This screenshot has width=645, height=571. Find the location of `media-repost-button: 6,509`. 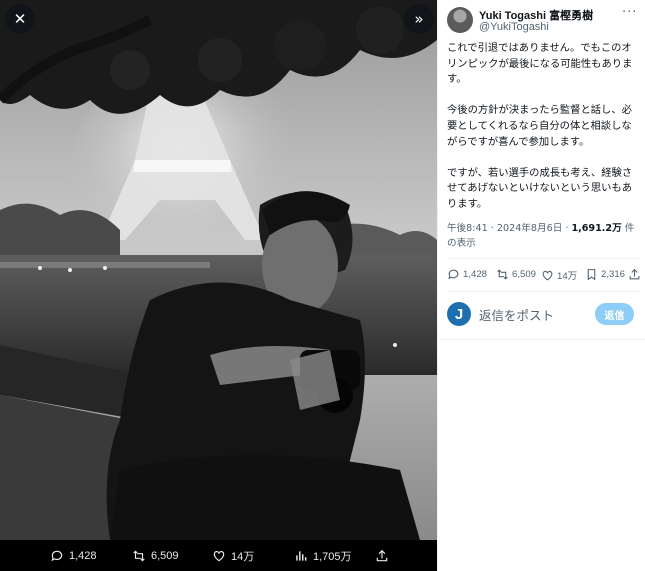

media-repost-button: 6,509 is located at coordinates (155, 555).